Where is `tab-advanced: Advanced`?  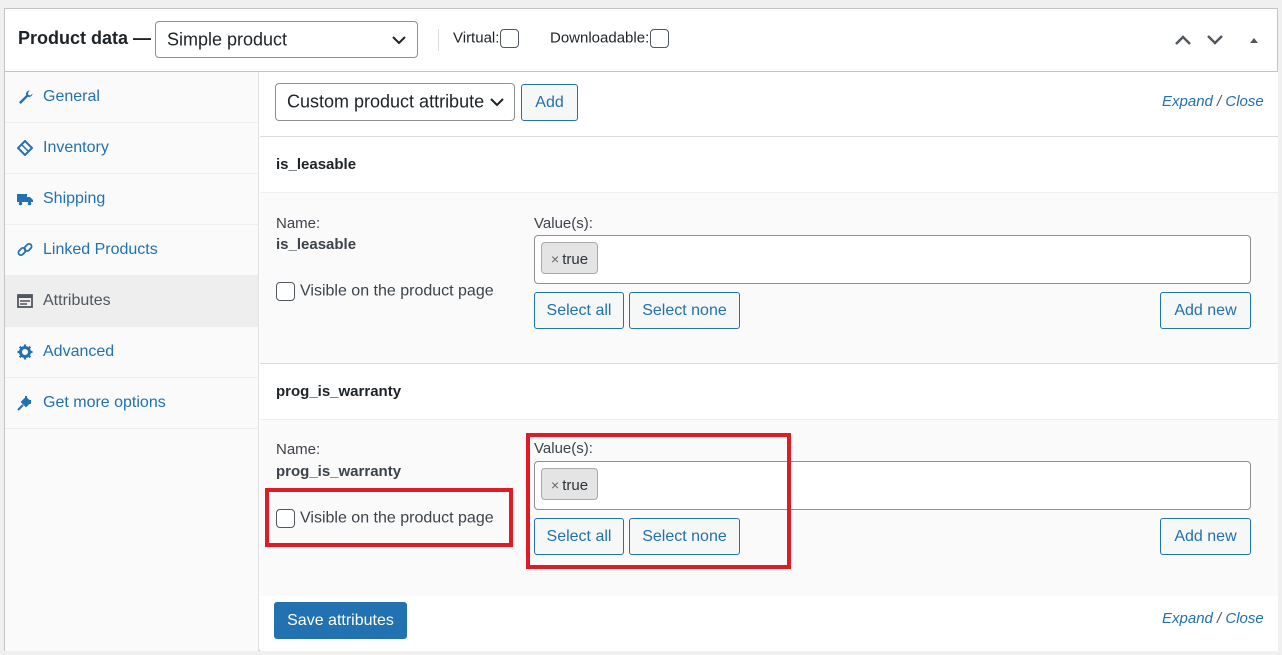 tab-advanced: Advanced is located at coordinates (131, 352).